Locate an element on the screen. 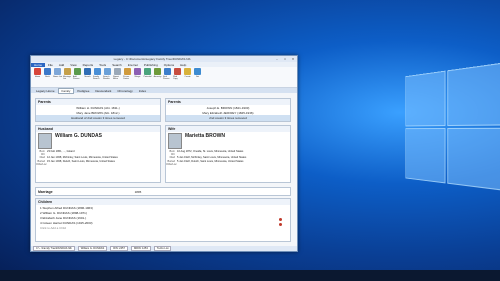 The width and height of the screenshot is (500, 281). potential-icon is located at coordinates (147, 71).